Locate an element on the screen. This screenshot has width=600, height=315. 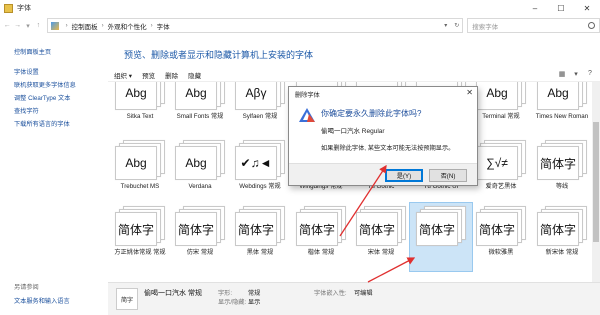
forward-arrow-icon: → is located at coordinates (17, 26).